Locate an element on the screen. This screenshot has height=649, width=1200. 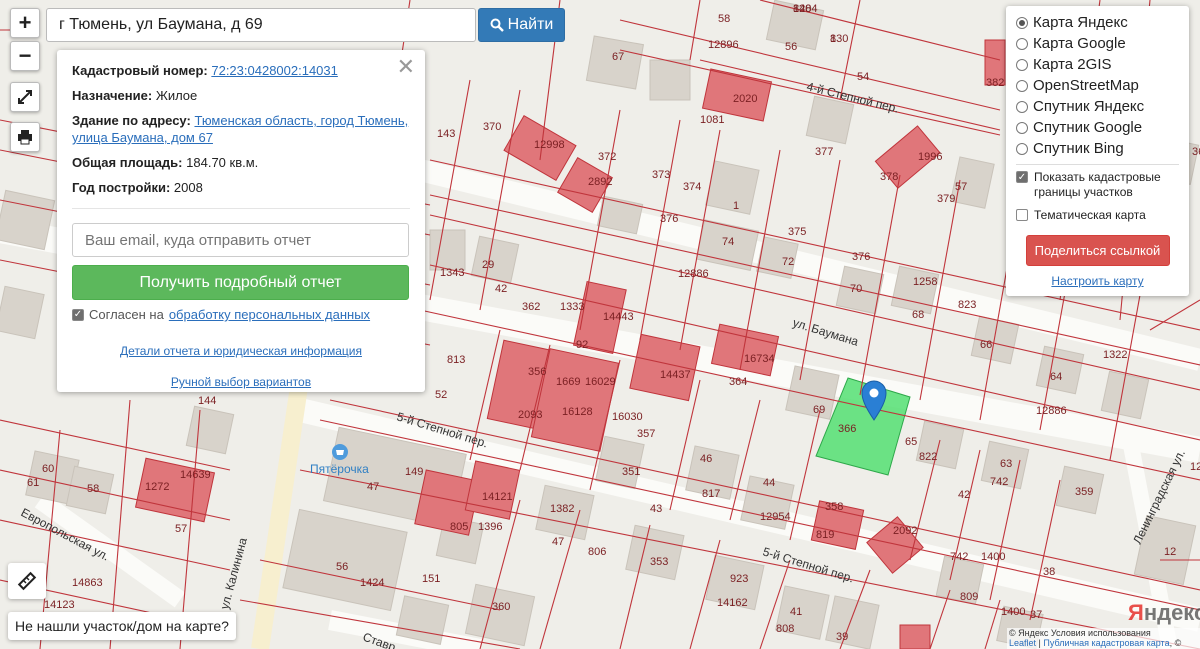
layer-option: Спутник Яндекс is located at coordinates (1097, 106).